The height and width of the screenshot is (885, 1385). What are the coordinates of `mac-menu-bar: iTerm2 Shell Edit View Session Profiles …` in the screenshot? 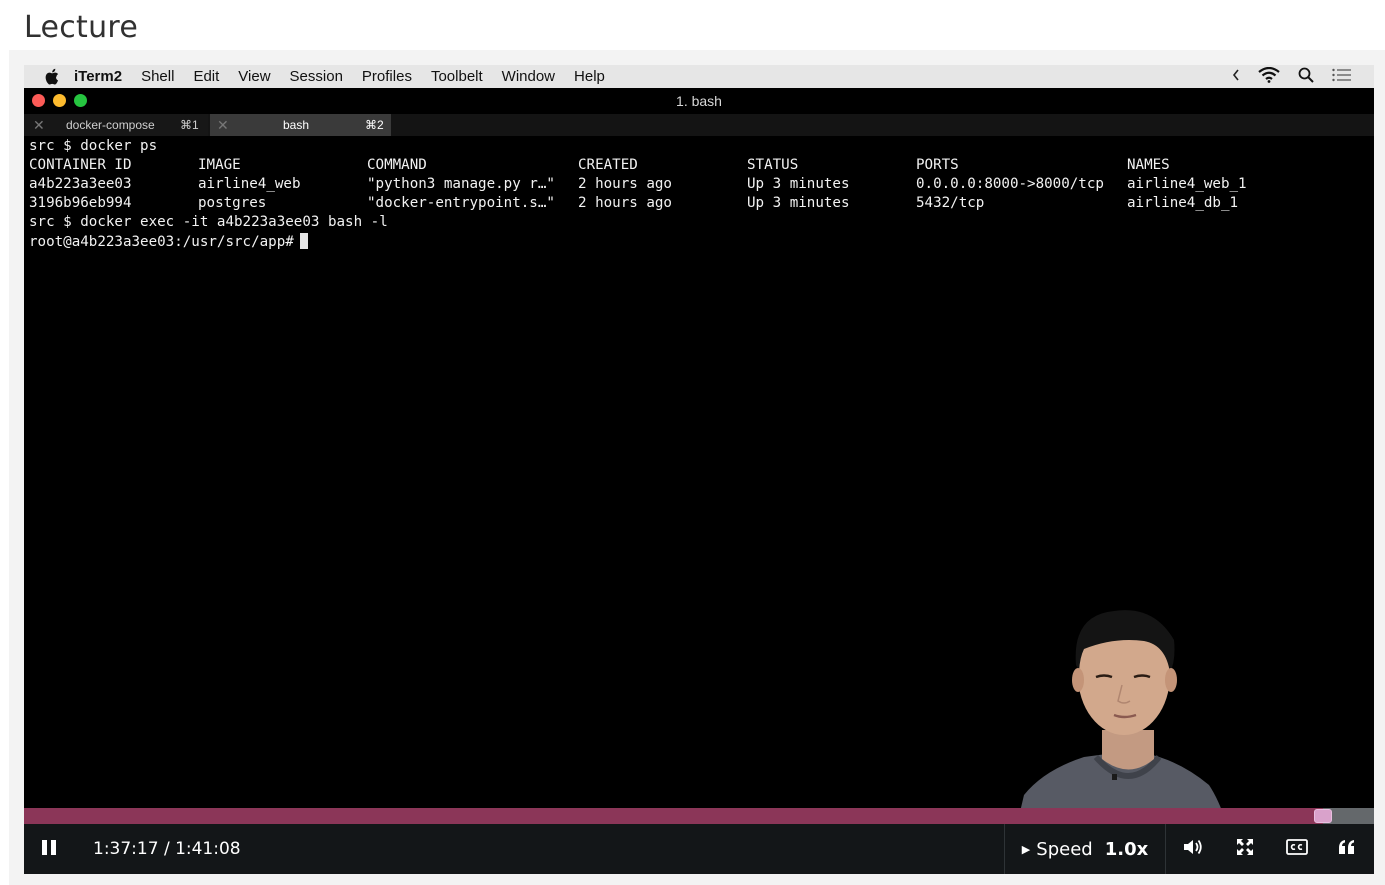 It's located at (699, 76).